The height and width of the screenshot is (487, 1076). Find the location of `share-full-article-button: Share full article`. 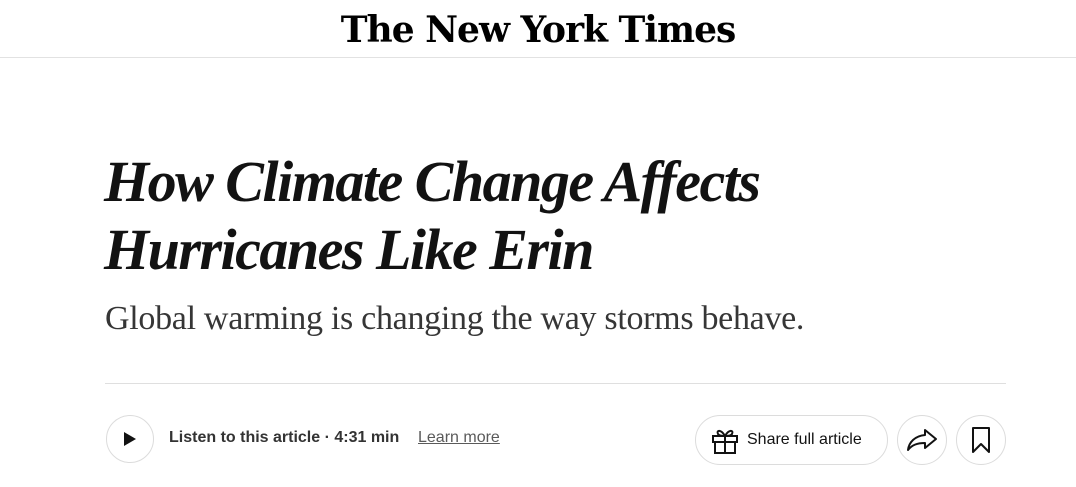

share-full-article-button: Share full article is located at coordinates (791, 440).